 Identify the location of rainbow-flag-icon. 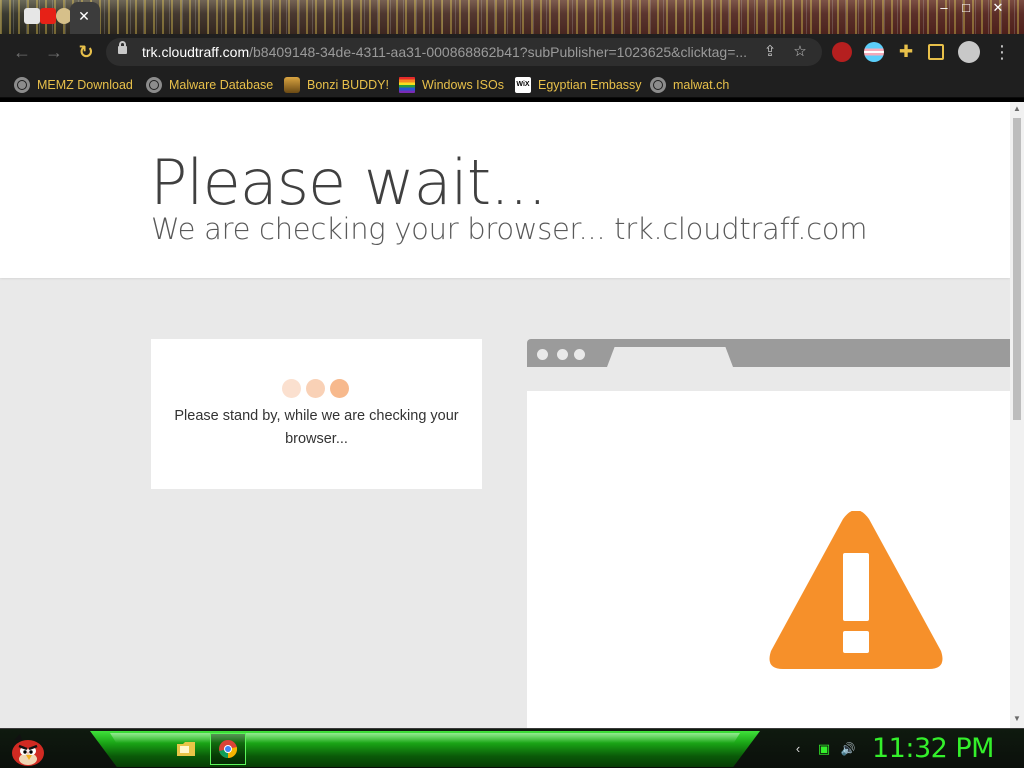
(407, 85).